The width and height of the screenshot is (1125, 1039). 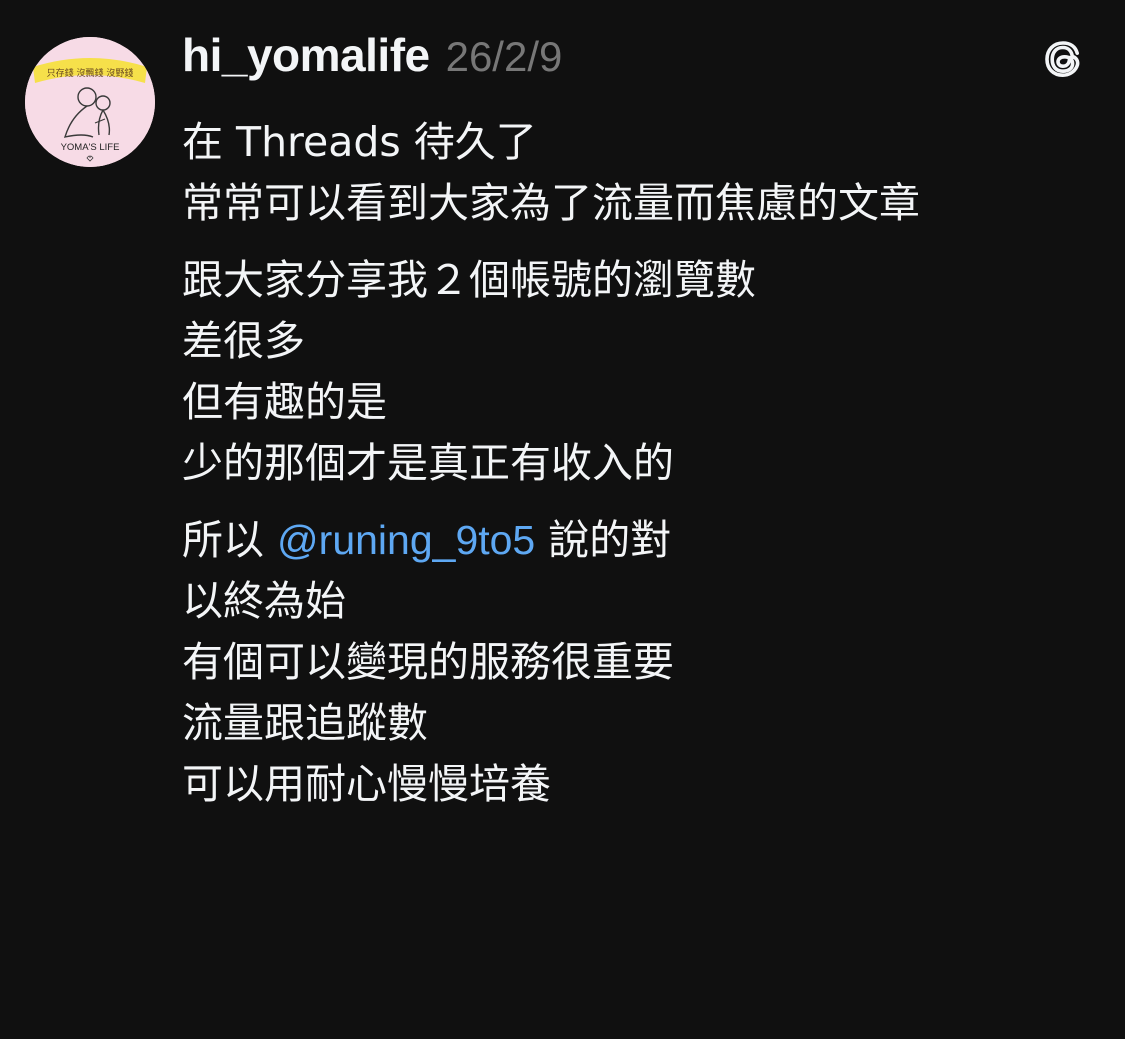 What do you see at coordinates (284, 402) in the screenshot?
I see `post-line: 但有趣的是` at bounding box center [284, 402].